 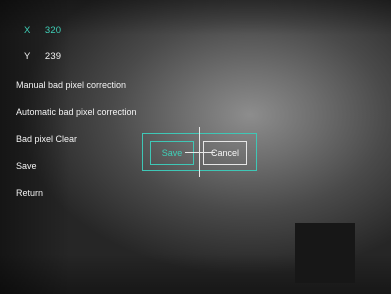 I want to click on zoom-preview-box, so click(x=325, y=253).